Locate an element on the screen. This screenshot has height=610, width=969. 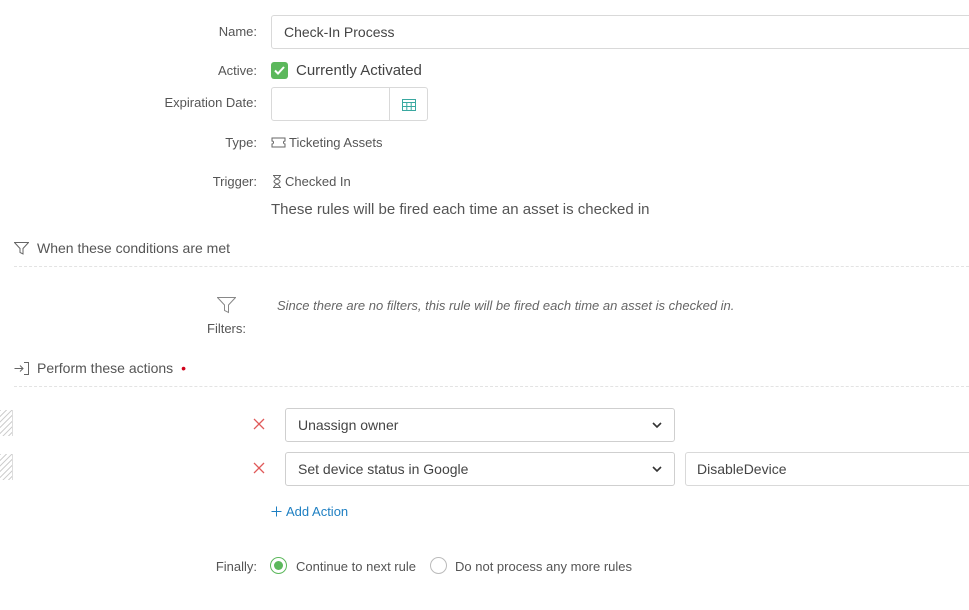
add-action-link: Add Action is located at coordinates (309, 511).